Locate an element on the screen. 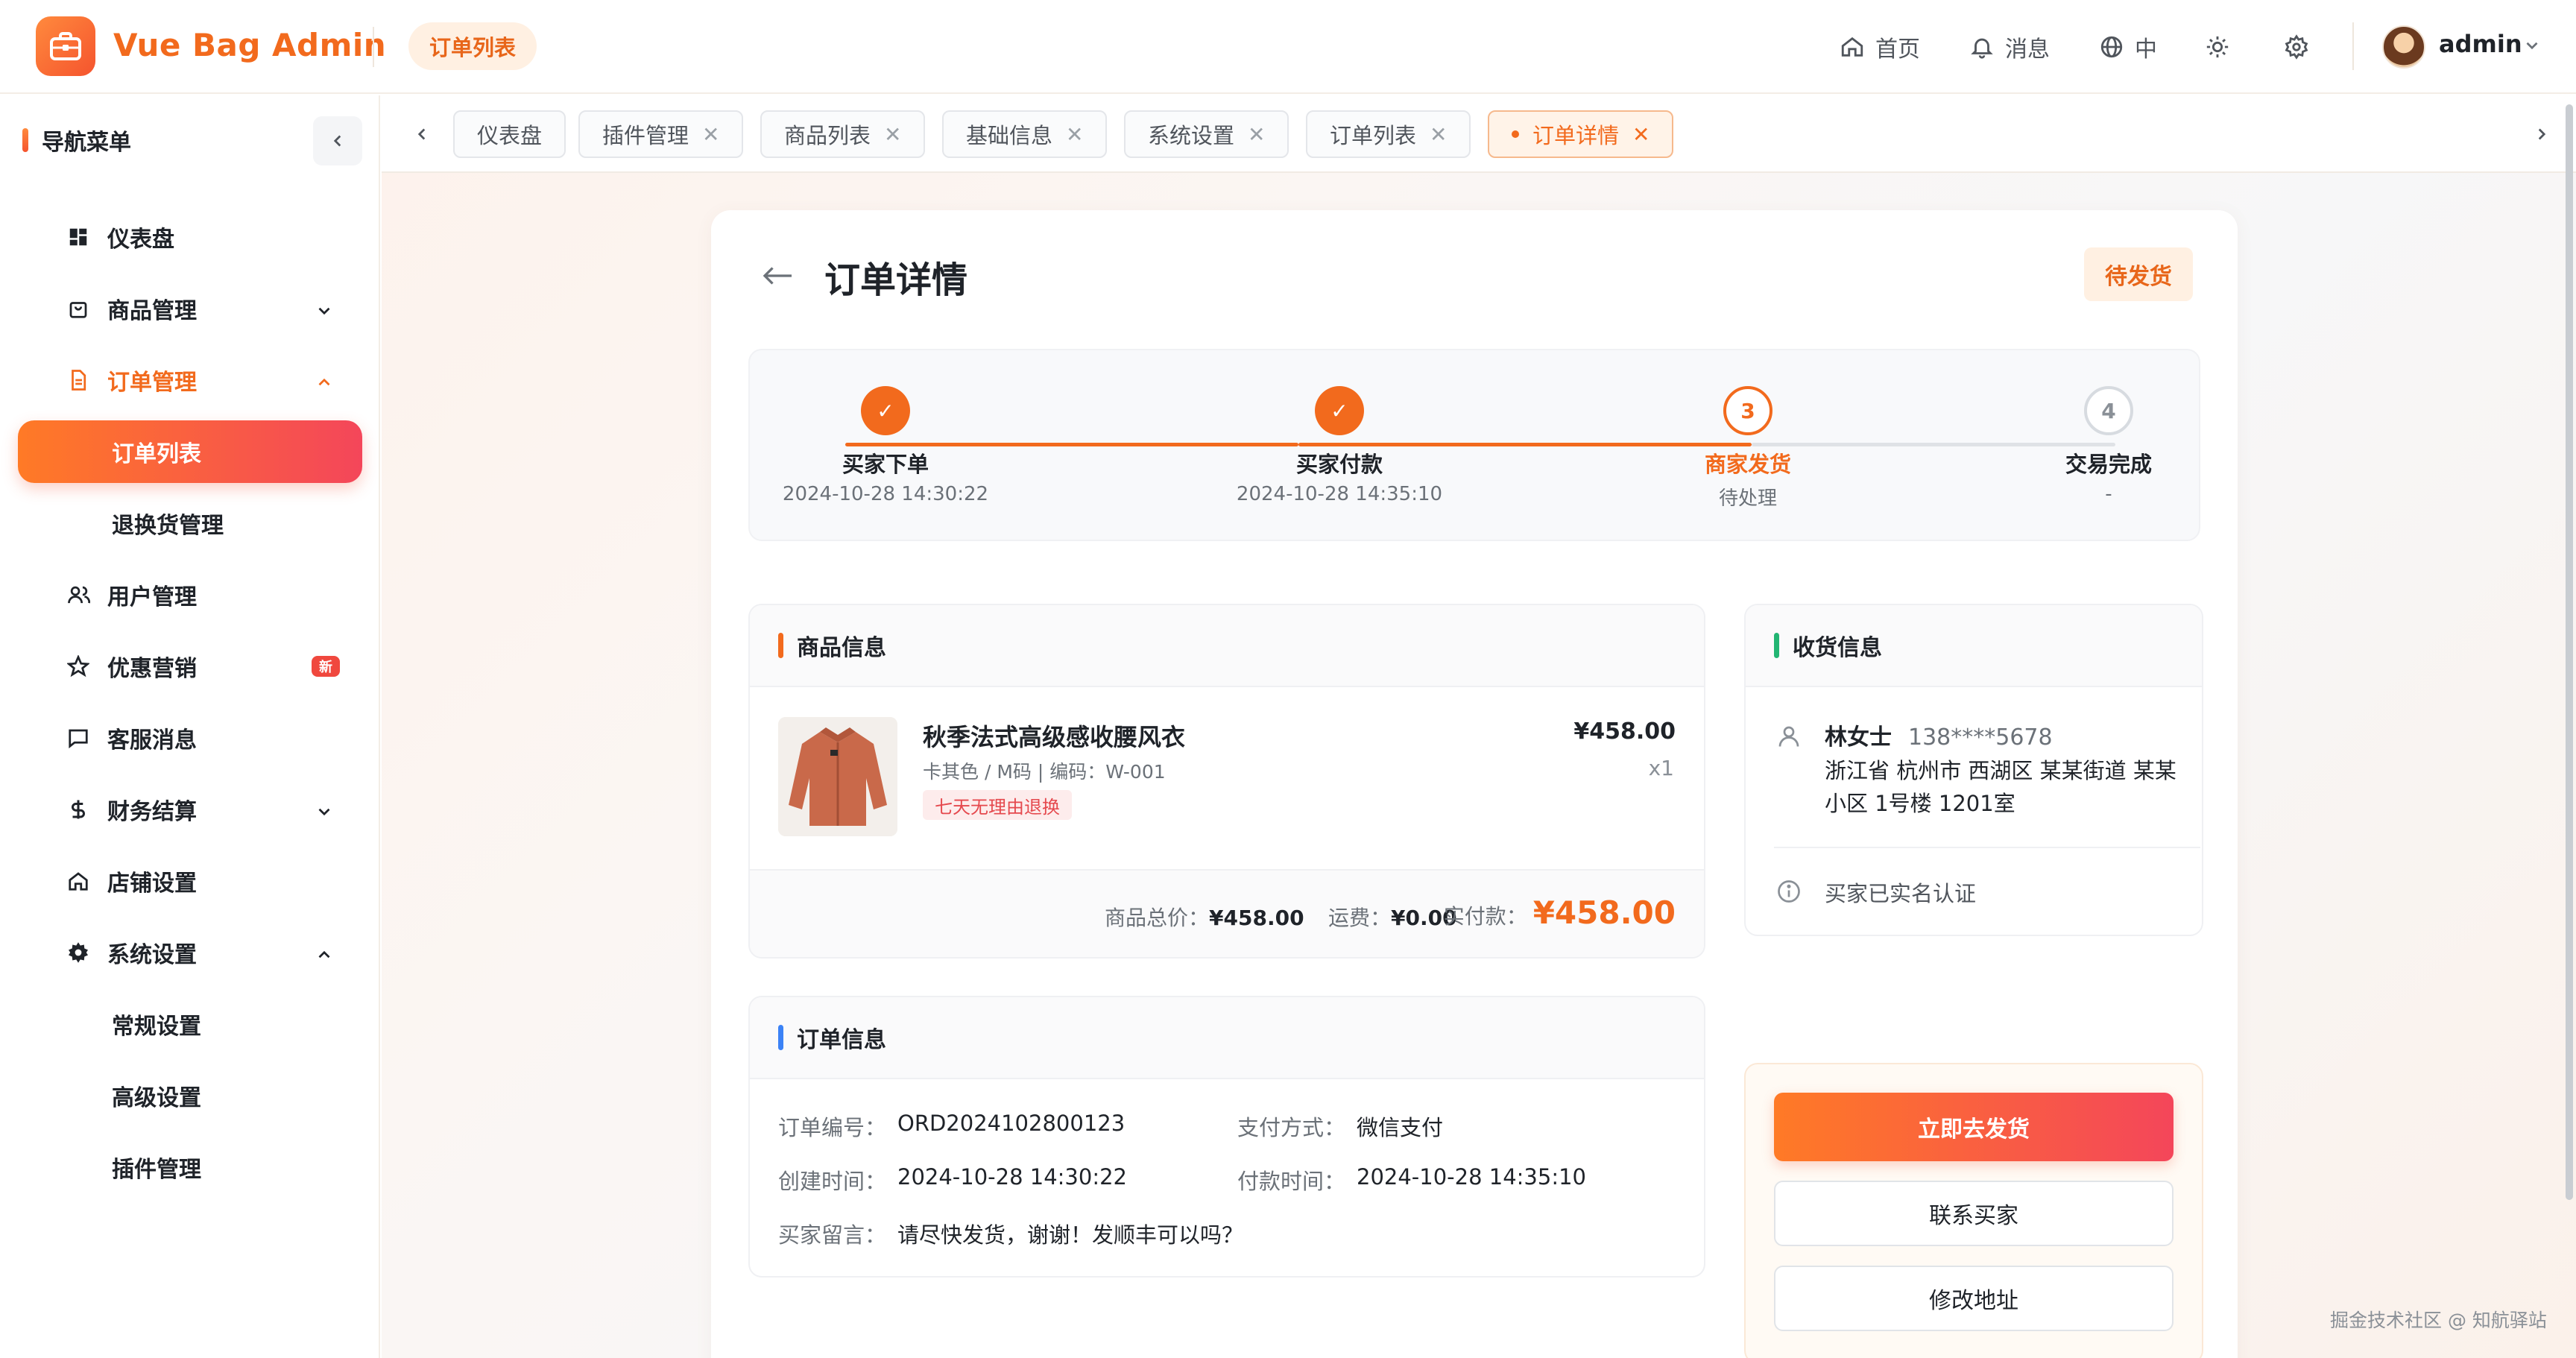  sidebar-item-label: 订单列表 is located at coordinates (156, 454).